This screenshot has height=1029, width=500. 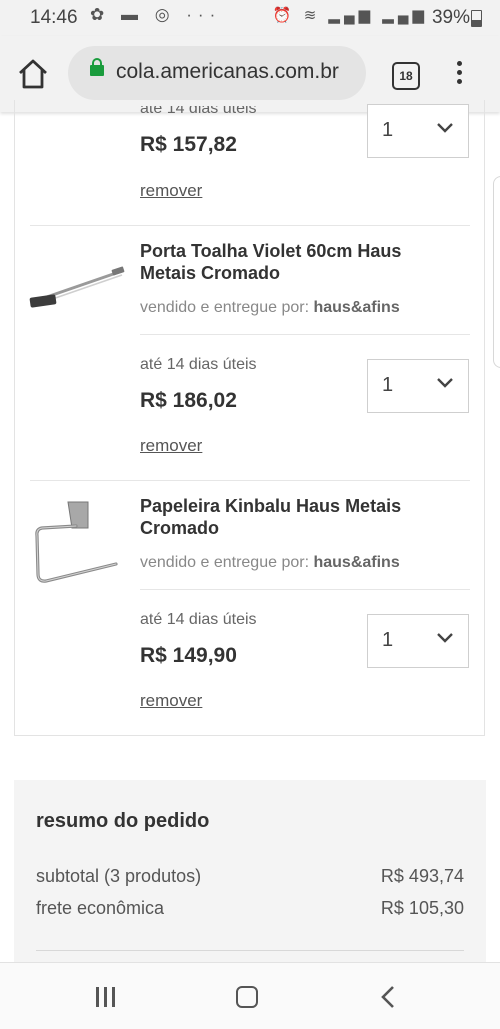 What do you see at coordinates (78, 542) in the screenshot?
I see `product-image-toilet-paper-holder` at bounding box center [78, 542].